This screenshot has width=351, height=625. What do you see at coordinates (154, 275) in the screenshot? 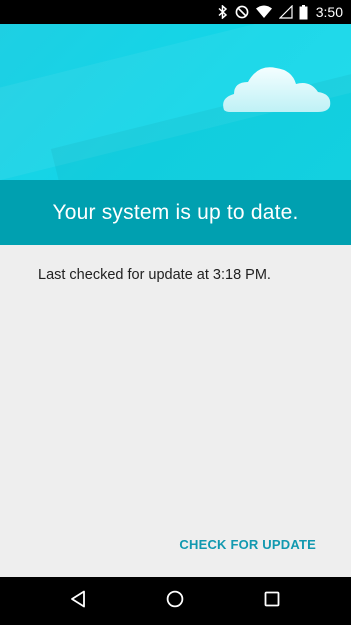
I see `last-checked-text: Last checked for update at 3:18 PM.` at bounding box center [154, 275].